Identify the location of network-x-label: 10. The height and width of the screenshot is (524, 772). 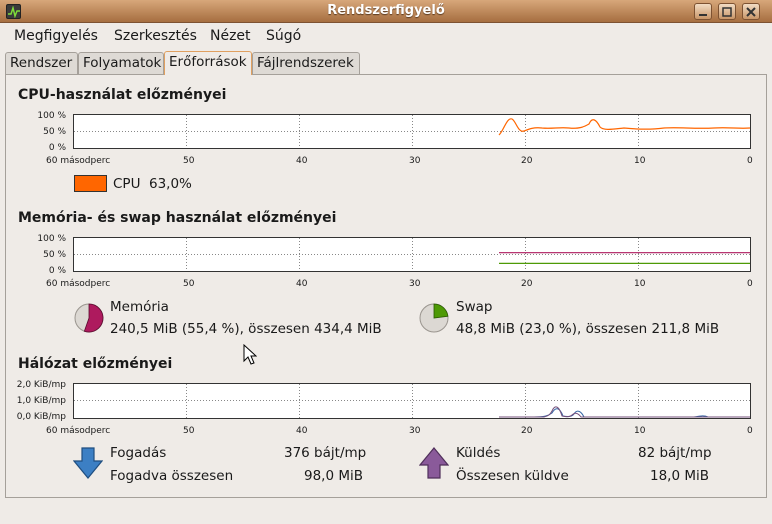
(640, 431).